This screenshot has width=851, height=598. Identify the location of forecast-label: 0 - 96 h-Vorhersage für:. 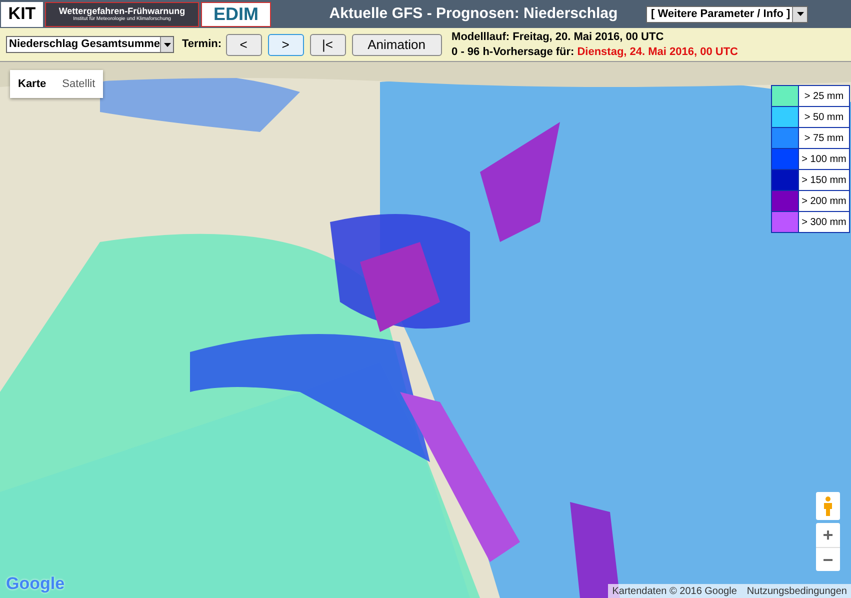
(513, 52).